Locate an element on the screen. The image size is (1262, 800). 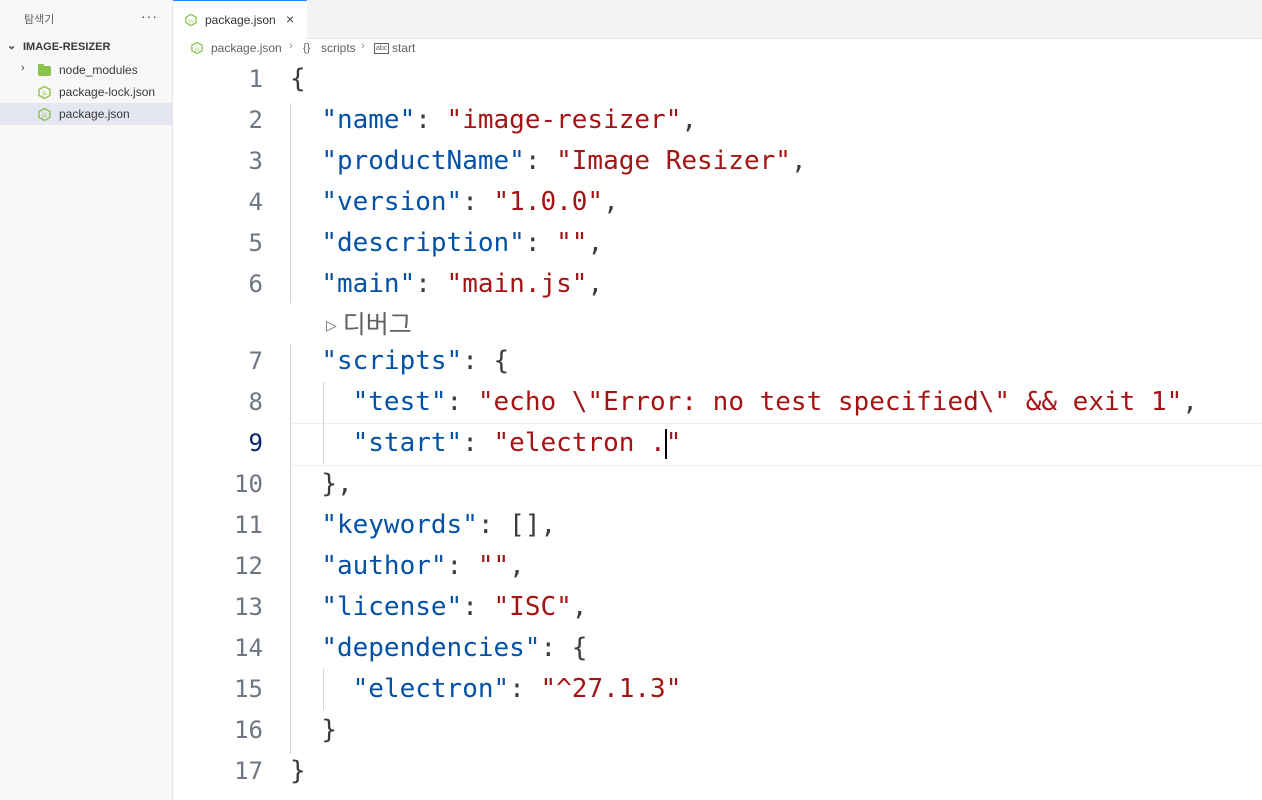
line-number: 5 is located at coordinates (255, 243).